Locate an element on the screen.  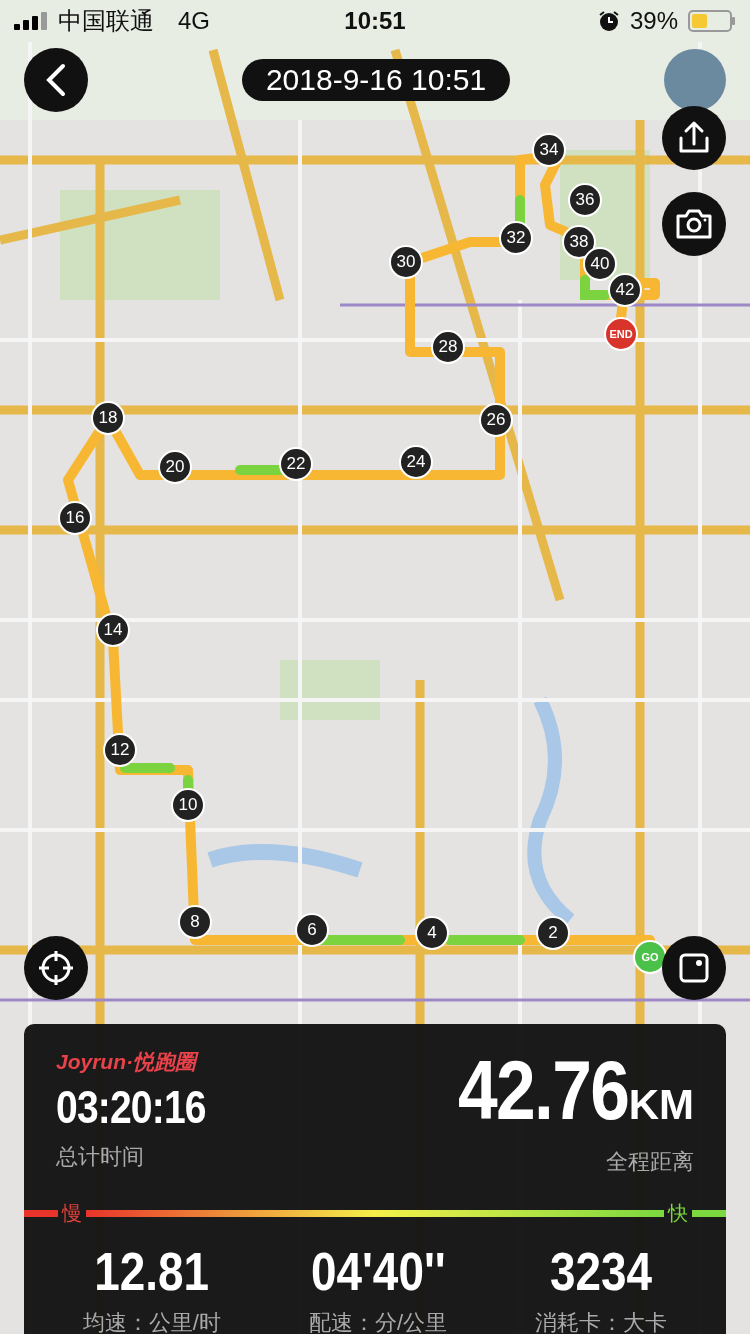
distance-label: 全程距离 is located at coordinates (650, 1162).